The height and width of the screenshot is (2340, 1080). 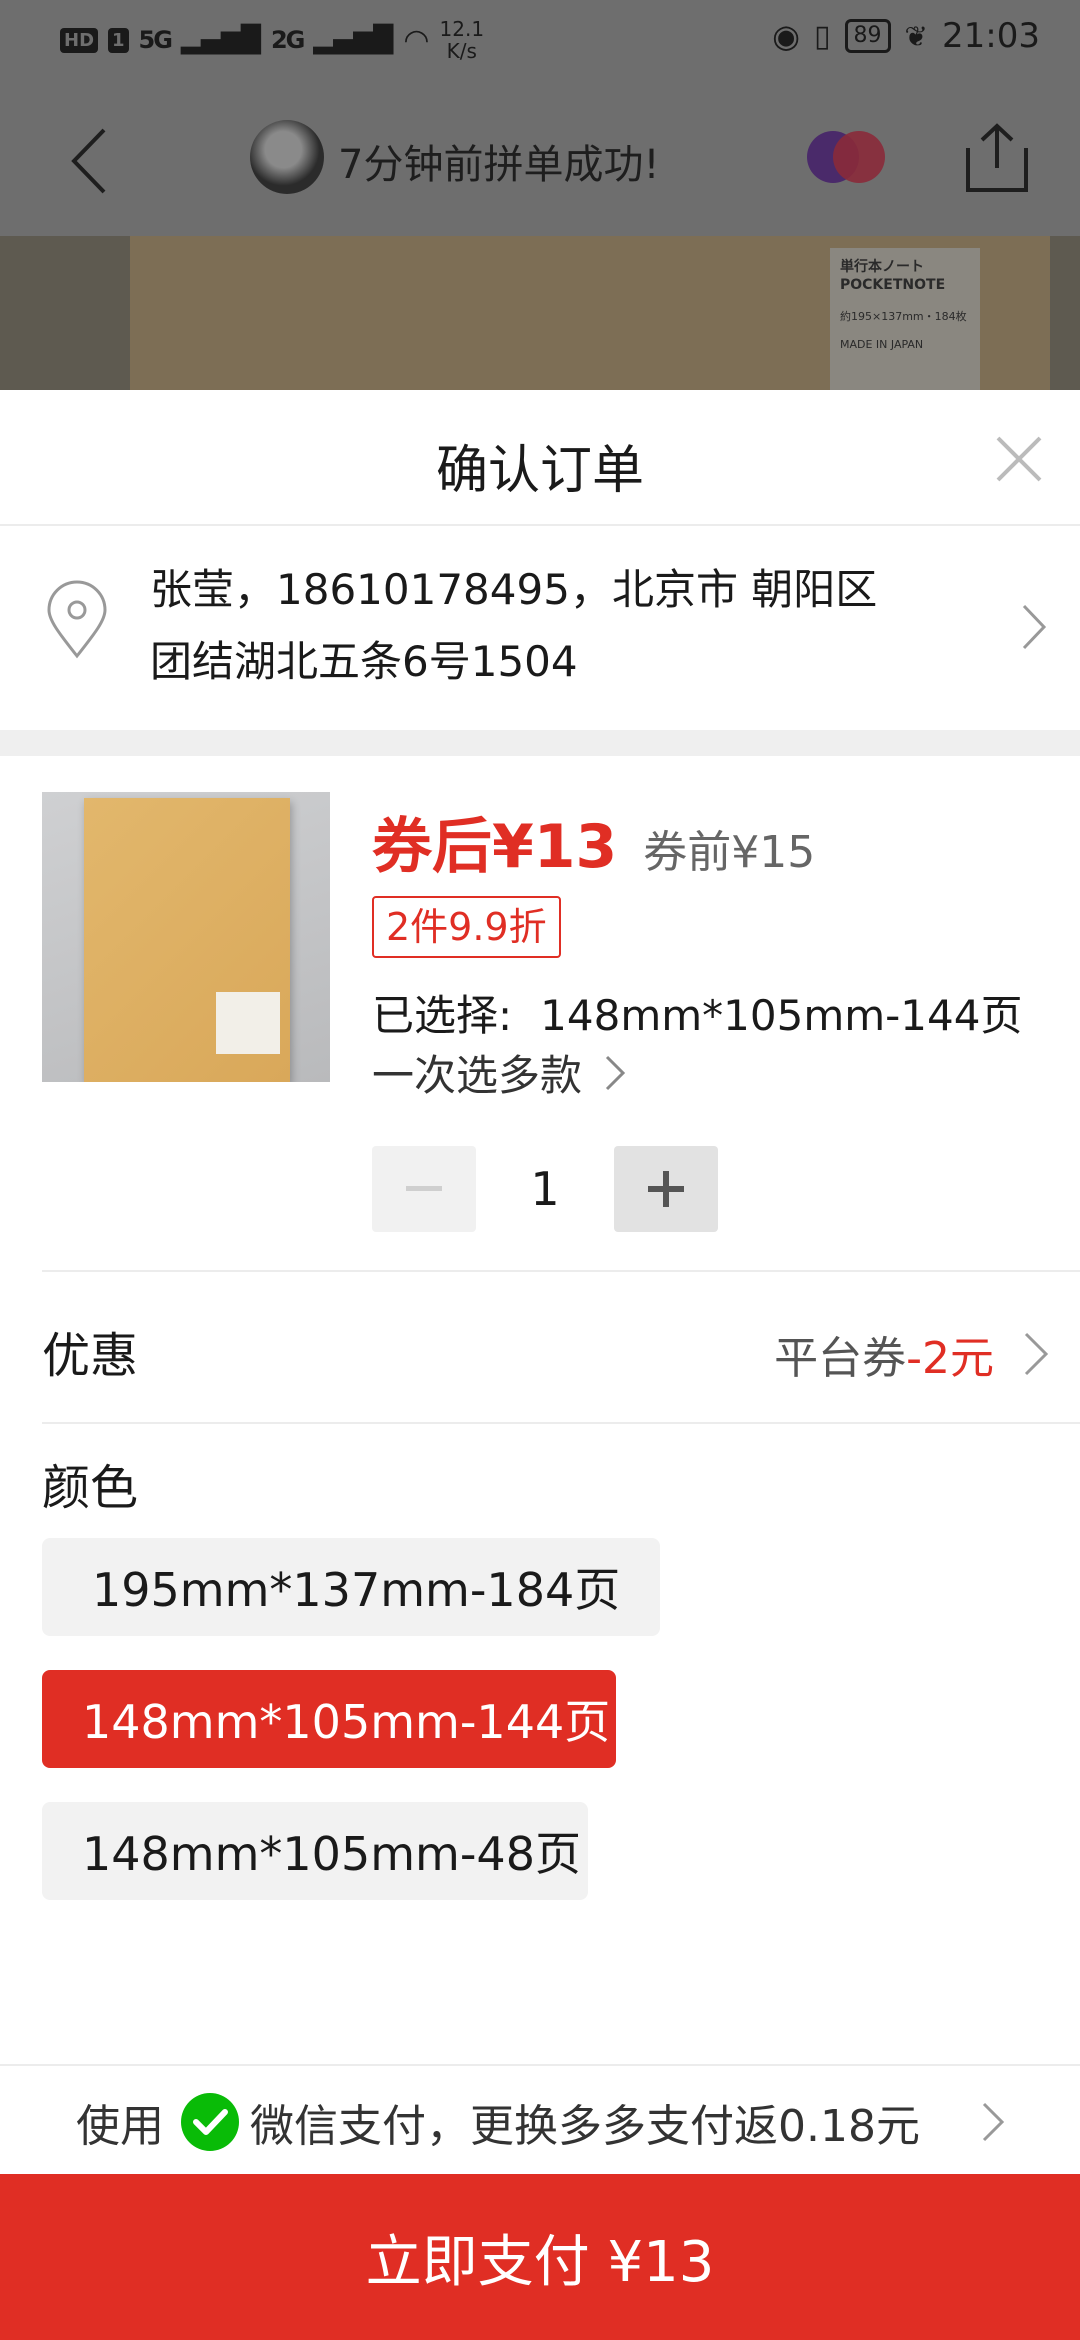 I want to click on sheet-header: 确认订单, so click(x=540, y=458).